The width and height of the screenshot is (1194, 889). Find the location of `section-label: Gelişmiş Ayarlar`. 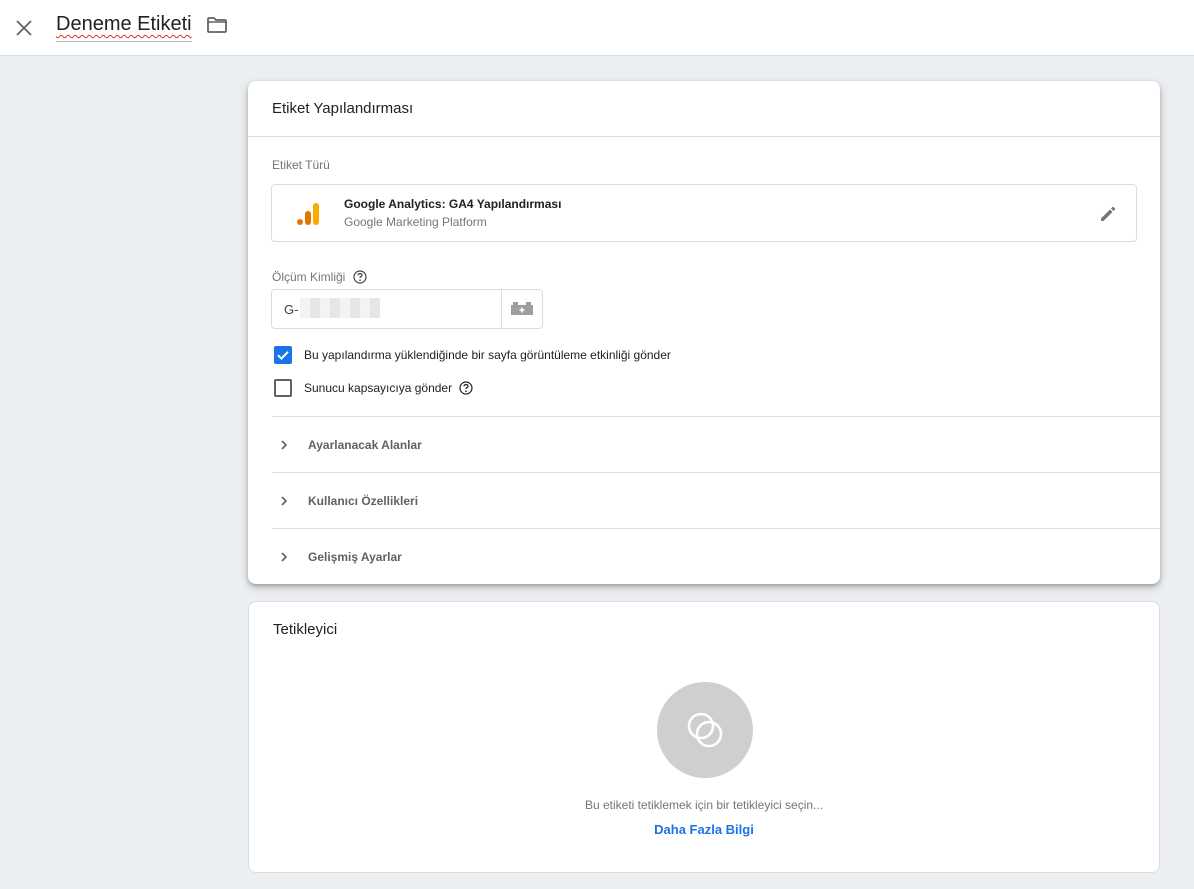

section-label: Gelişmiş Ayarlar is located at coordinates (355, 556).